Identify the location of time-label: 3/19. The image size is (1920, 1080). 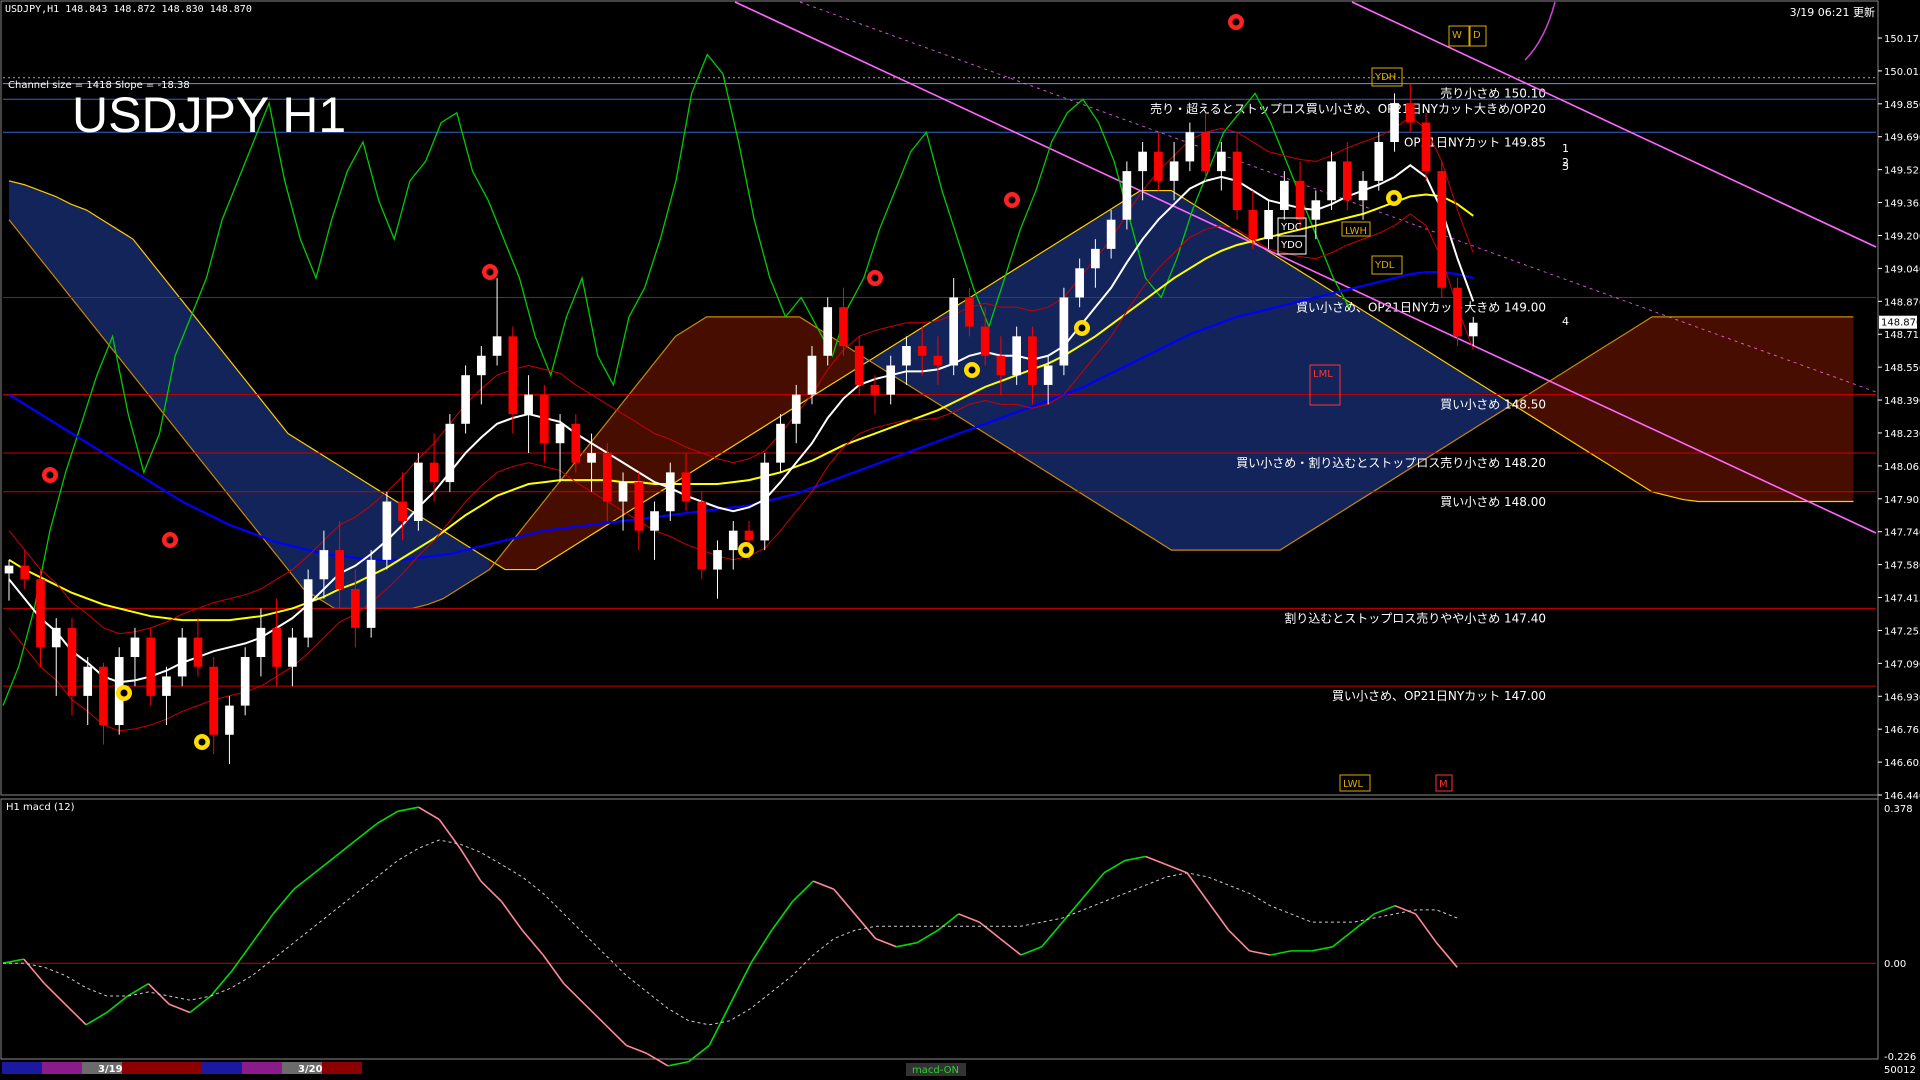
(110, 1069).